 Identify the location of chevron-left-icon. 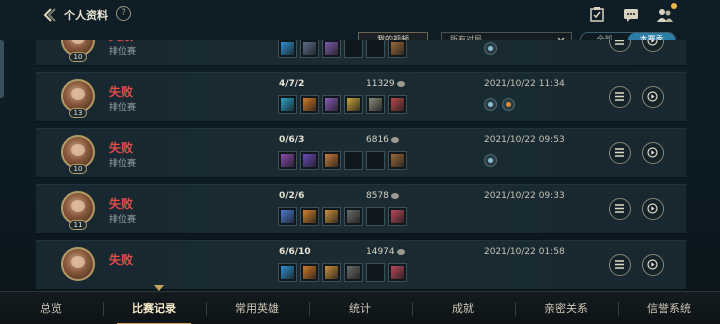
(49, 15).